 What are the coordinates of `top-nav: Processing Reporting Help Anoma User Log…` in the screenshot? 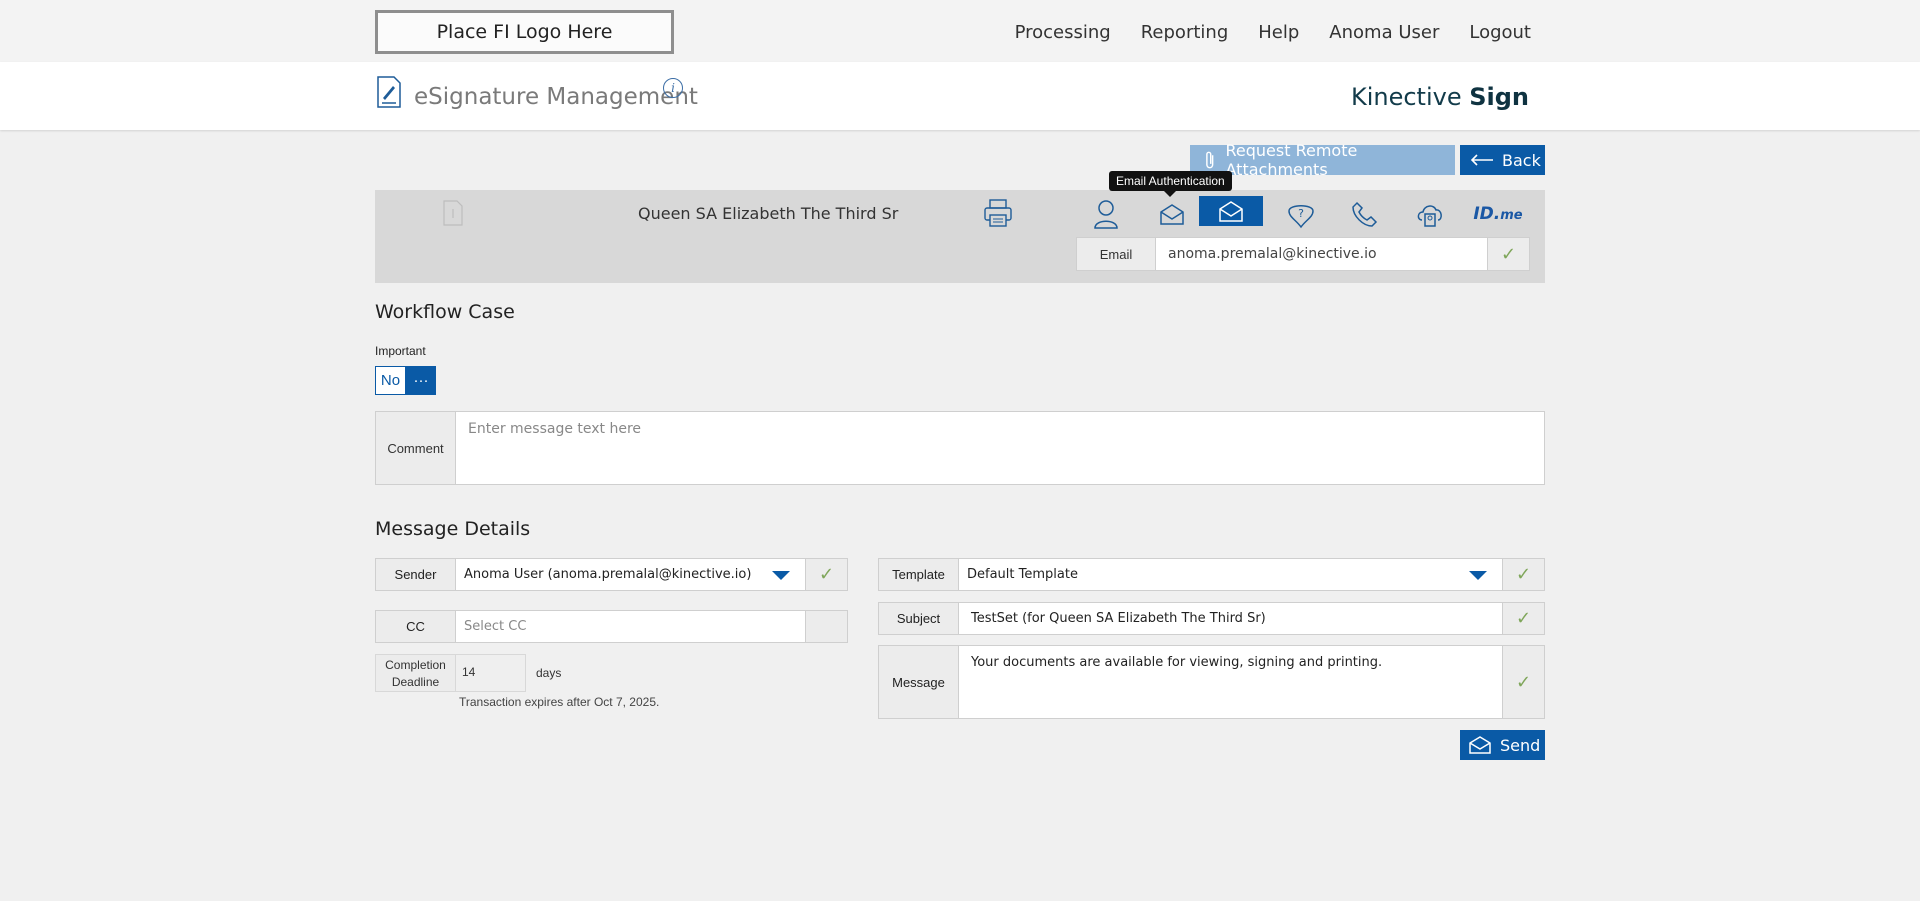 It's located at (1273, 32).